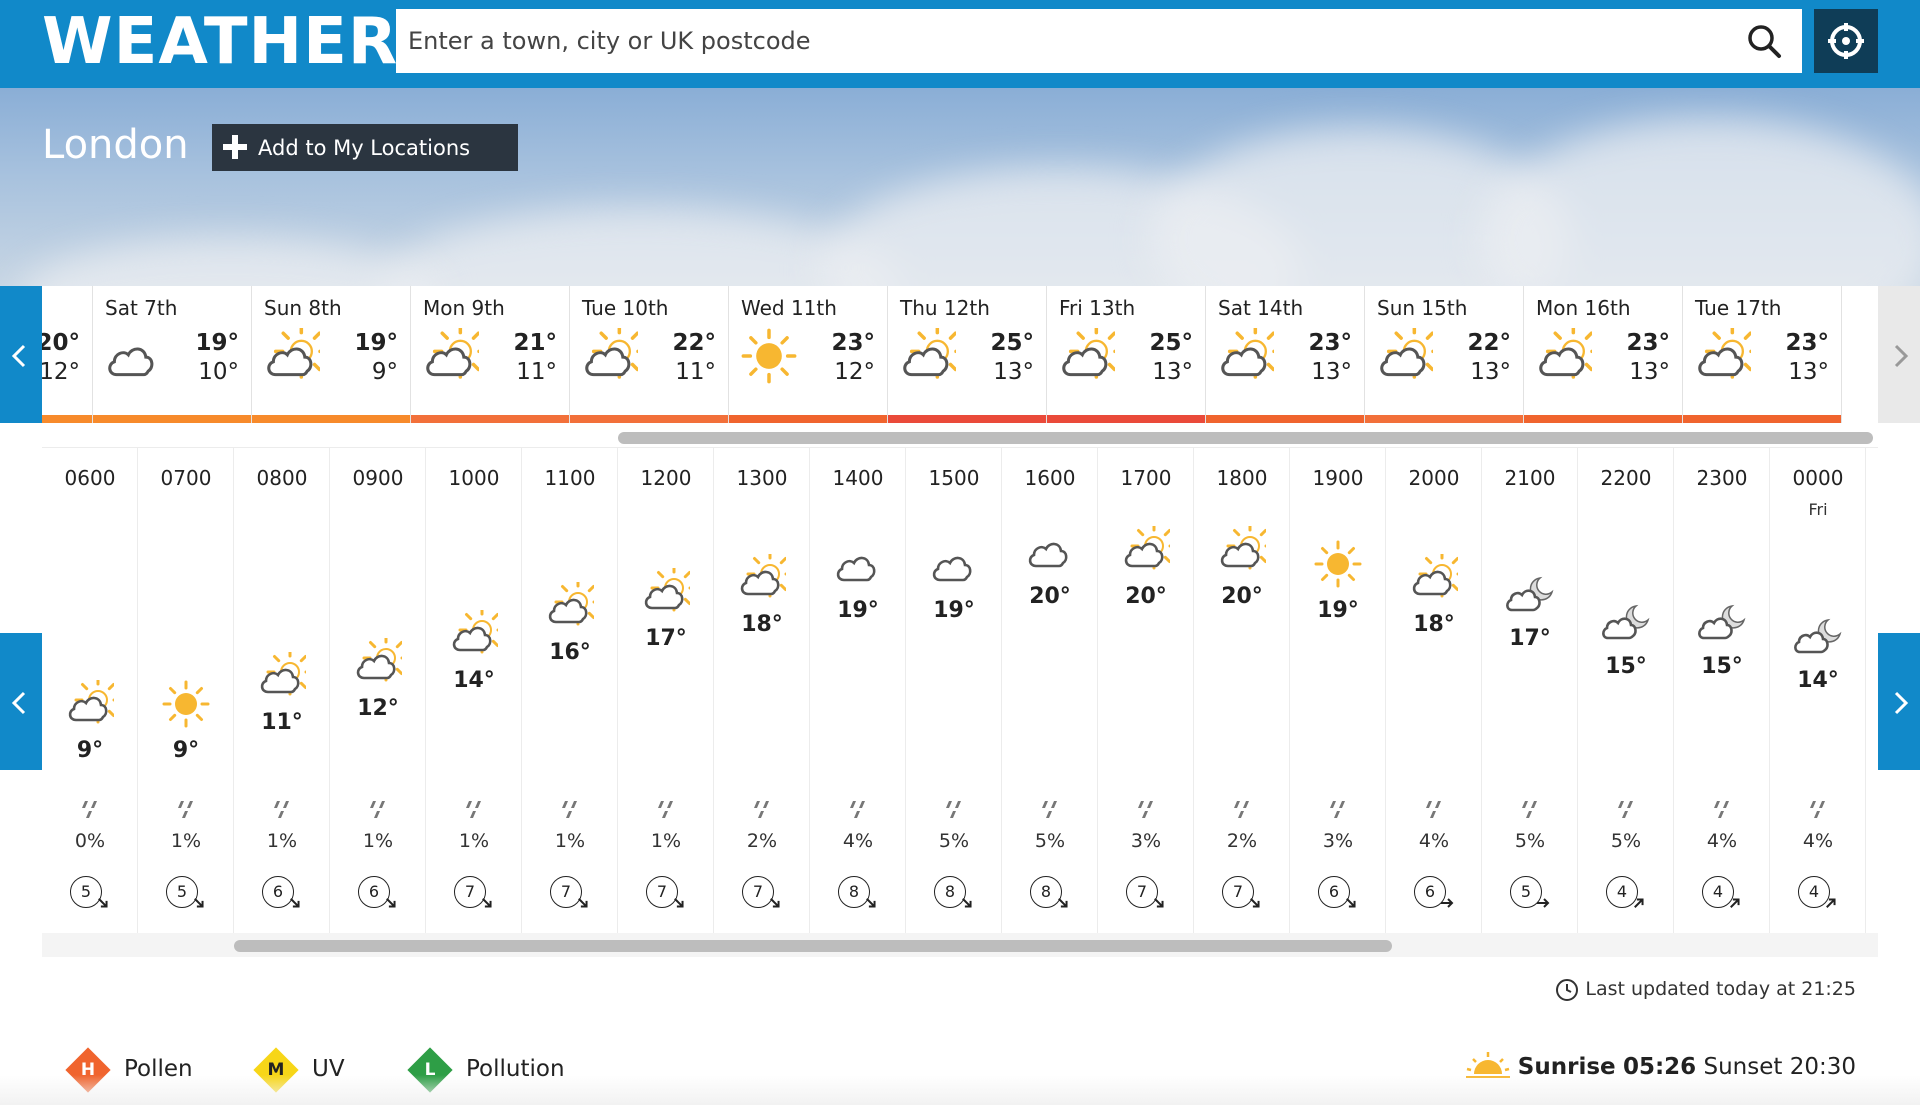  I want to click on day-card: Sat 7th 19° 10°, so click(172, 354).